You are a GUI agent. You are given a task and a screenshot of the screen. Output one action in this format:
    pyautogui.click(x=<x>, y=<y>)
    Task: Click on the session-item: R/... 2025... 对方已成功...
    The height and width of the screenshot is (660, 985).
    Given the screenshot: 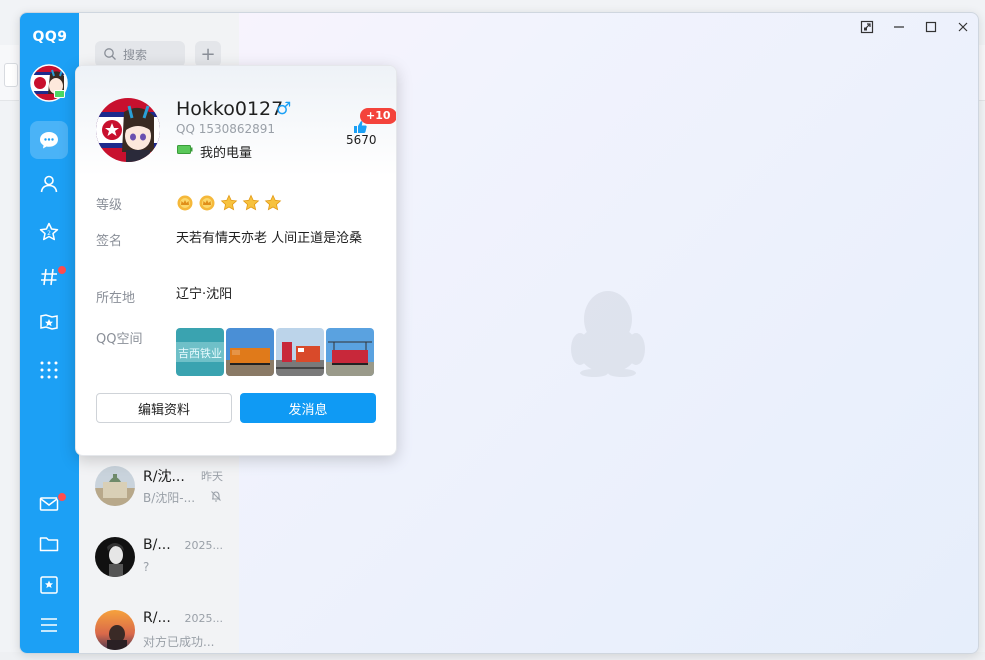 What is the action you would take?
    pyautogui.click(x=159, y=625)
    